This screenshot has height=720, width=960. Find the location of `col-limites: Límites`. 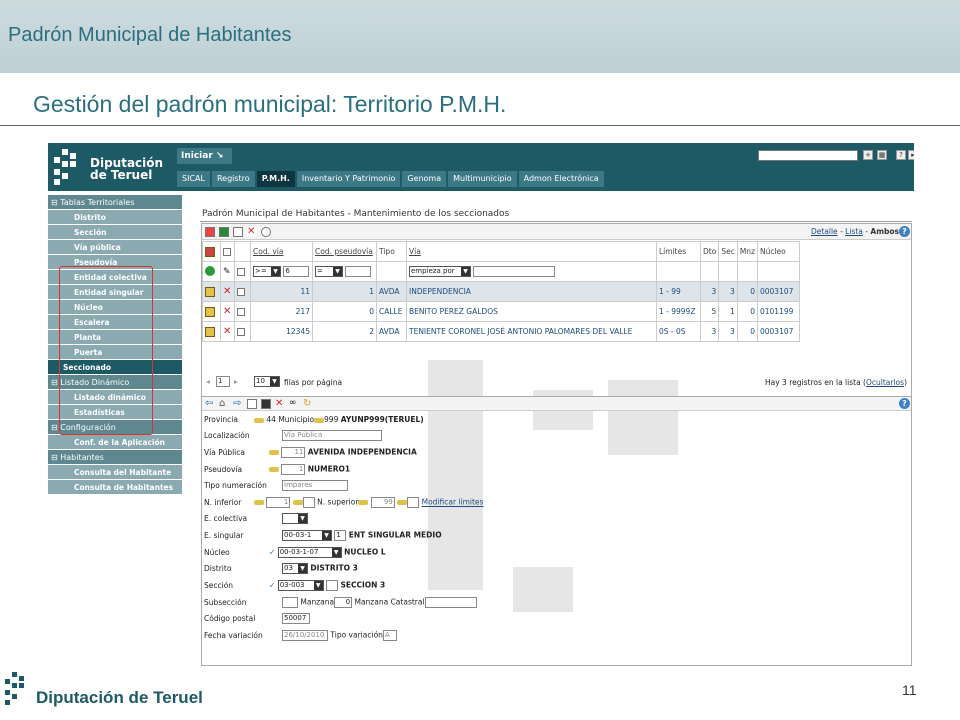

col-limites: Límites is located at coordinates (678, 251).